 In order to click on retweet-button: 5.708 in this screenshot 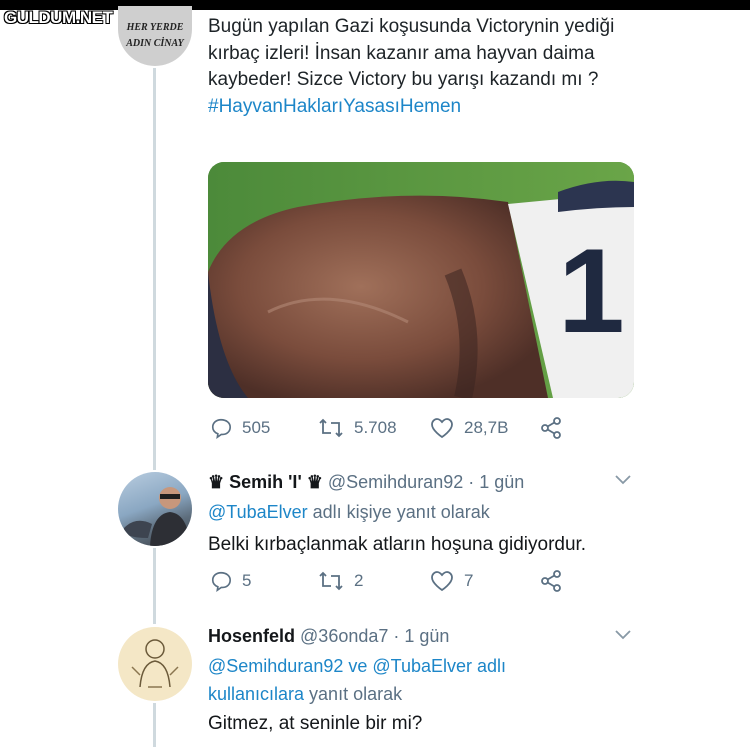, I will do `click(357, 428)`.